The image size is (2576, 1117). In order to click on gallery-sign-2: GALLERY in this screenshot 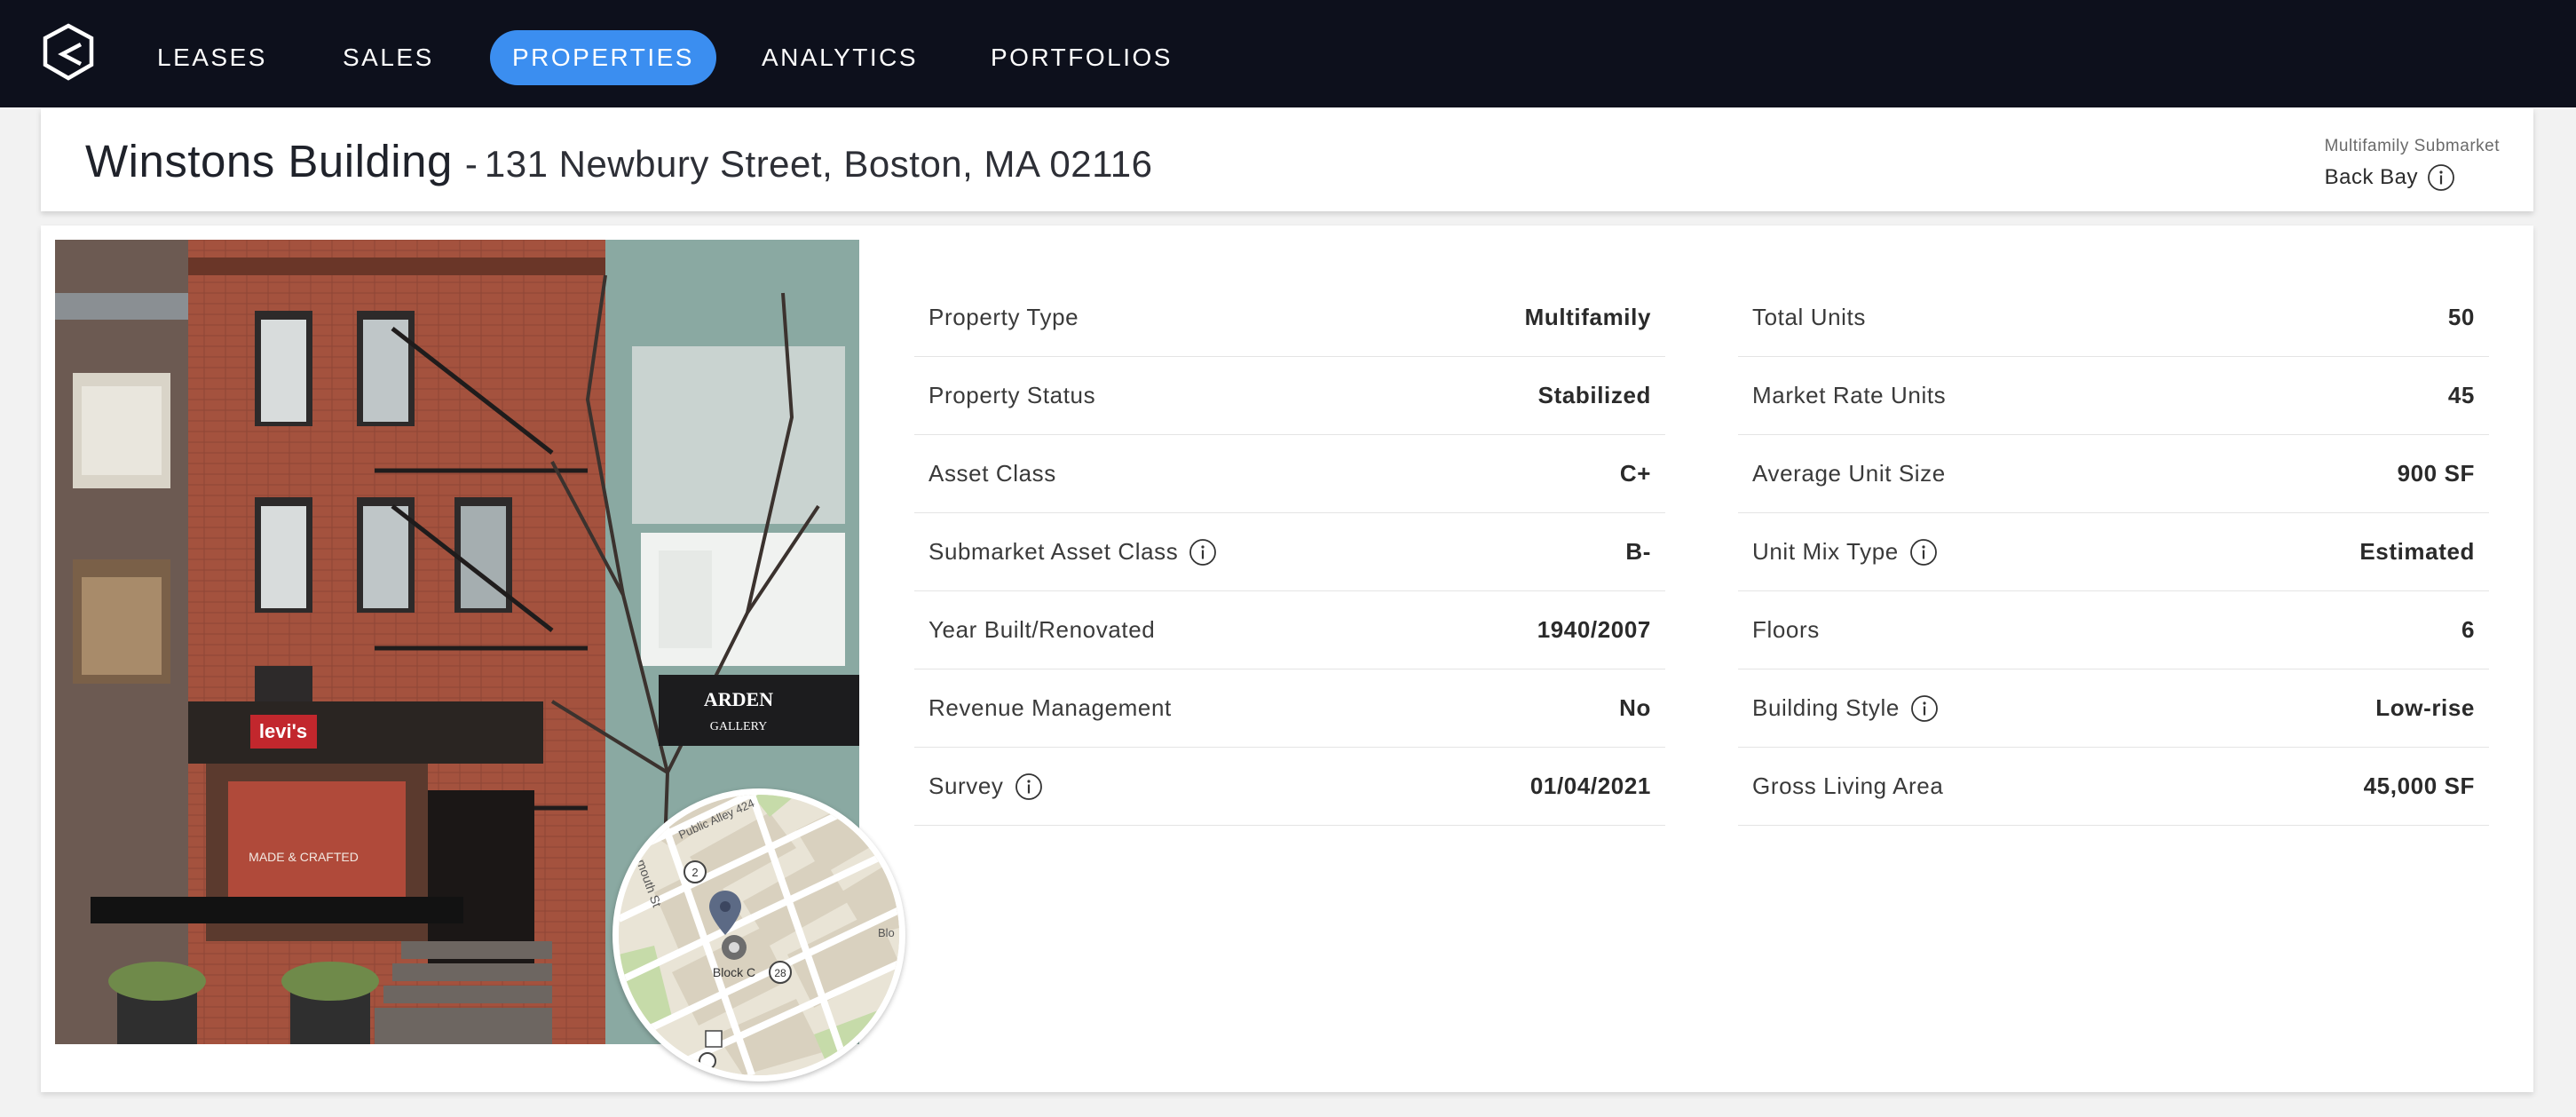, I will do `click(739, 726)`.